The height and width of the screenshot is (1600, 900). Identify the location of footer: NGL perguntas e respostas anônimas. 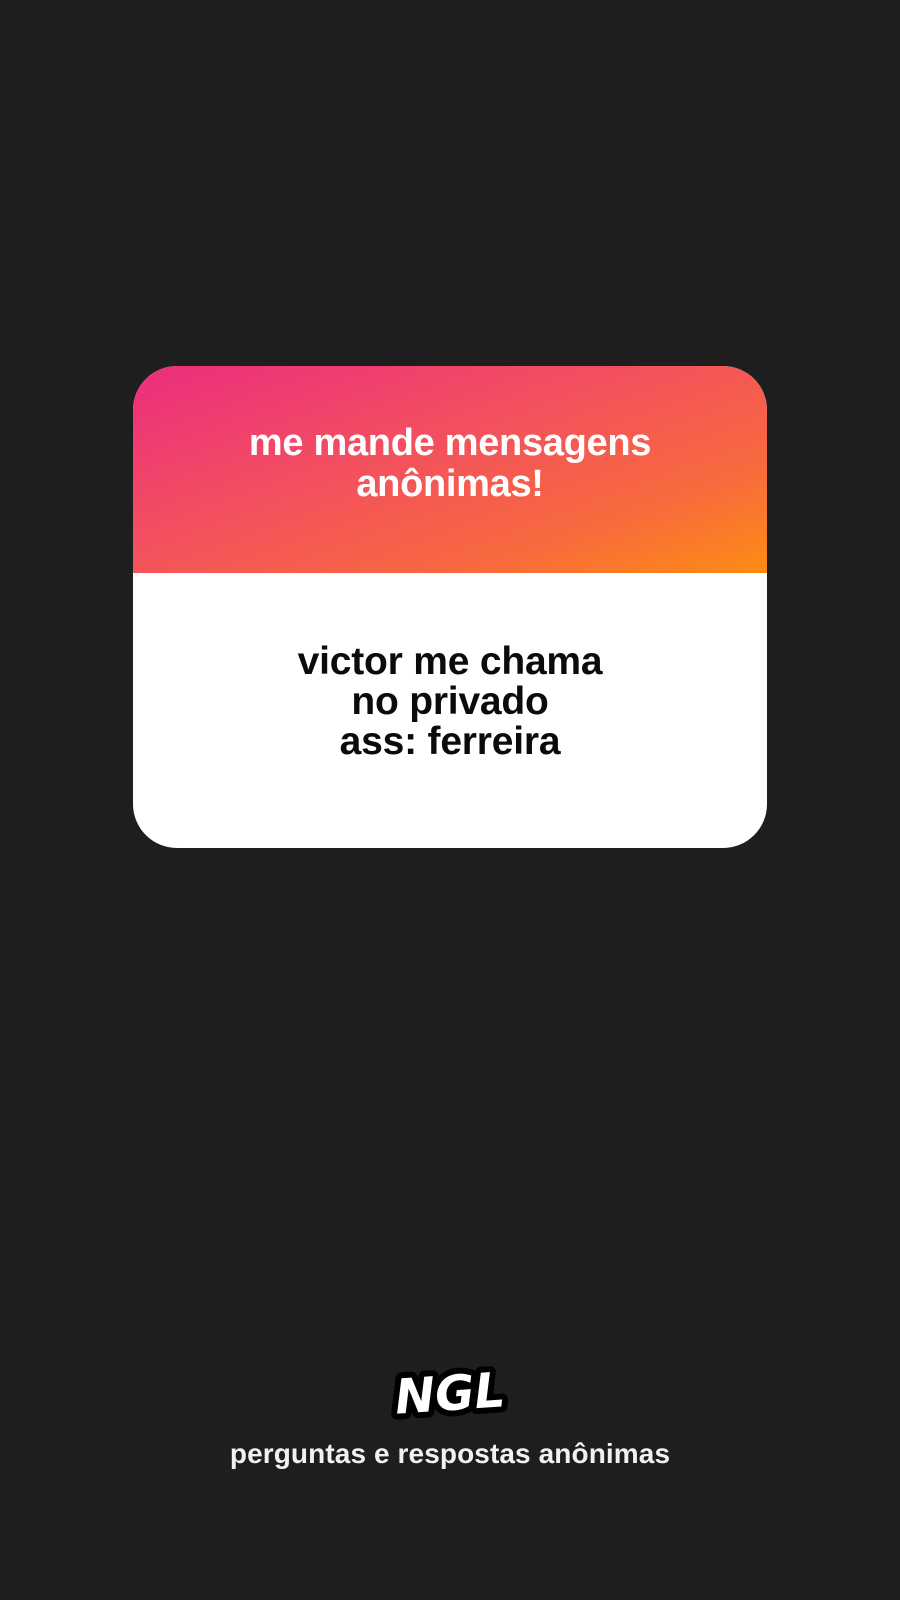
(450, 1415).